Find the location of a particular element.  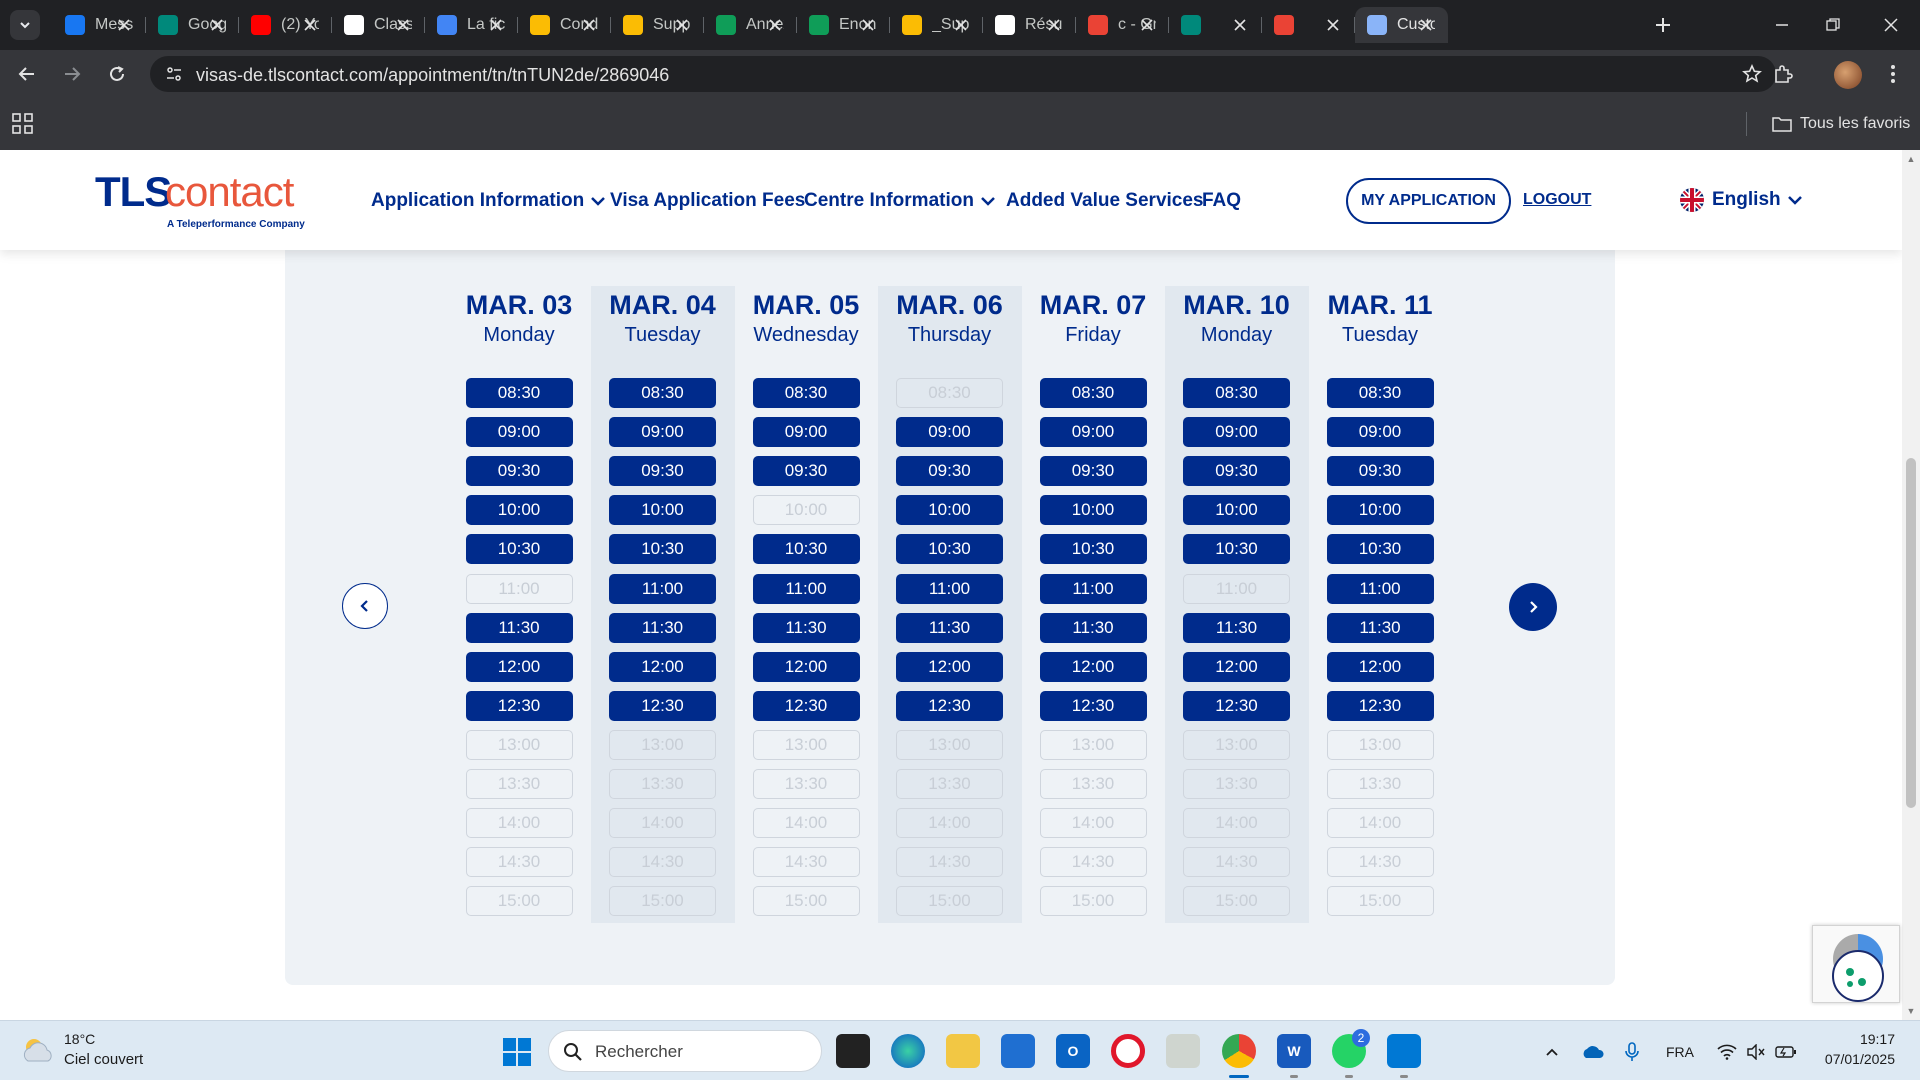

browser-tab: Customer is located at coordinates (1401, 25).